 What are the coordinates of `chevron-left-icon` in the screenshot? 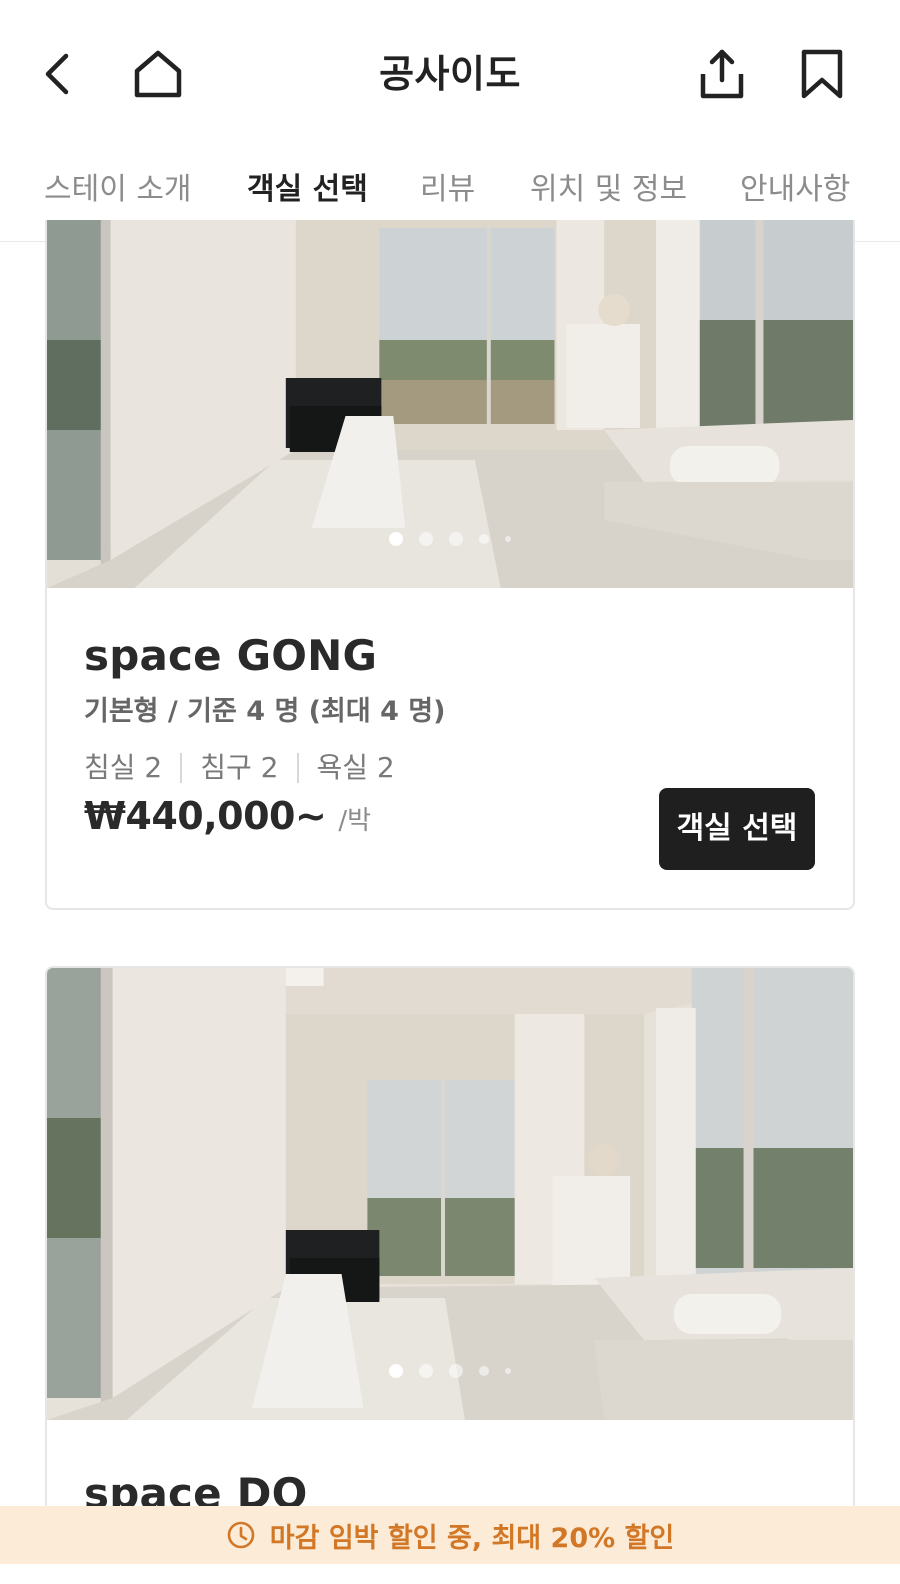 It's located at (57, 74).